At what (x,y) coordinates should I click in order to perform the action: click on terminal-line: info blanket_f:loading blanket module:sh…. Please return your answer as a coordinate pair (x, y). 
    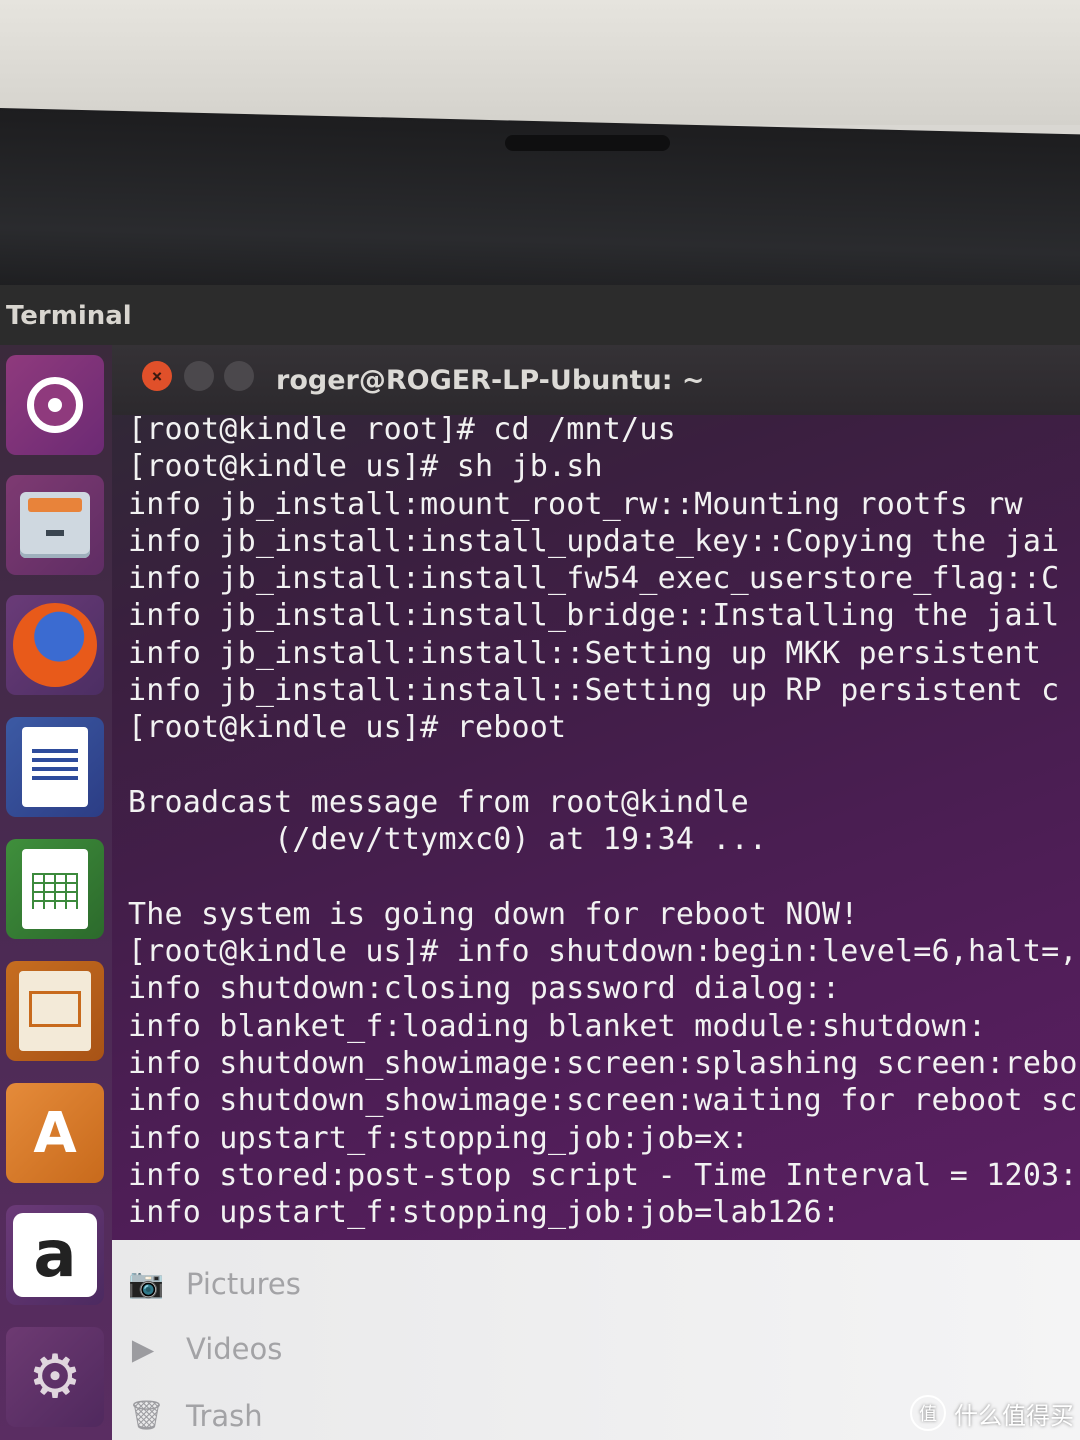
    Looking at the image, I should click on (557, 1026).